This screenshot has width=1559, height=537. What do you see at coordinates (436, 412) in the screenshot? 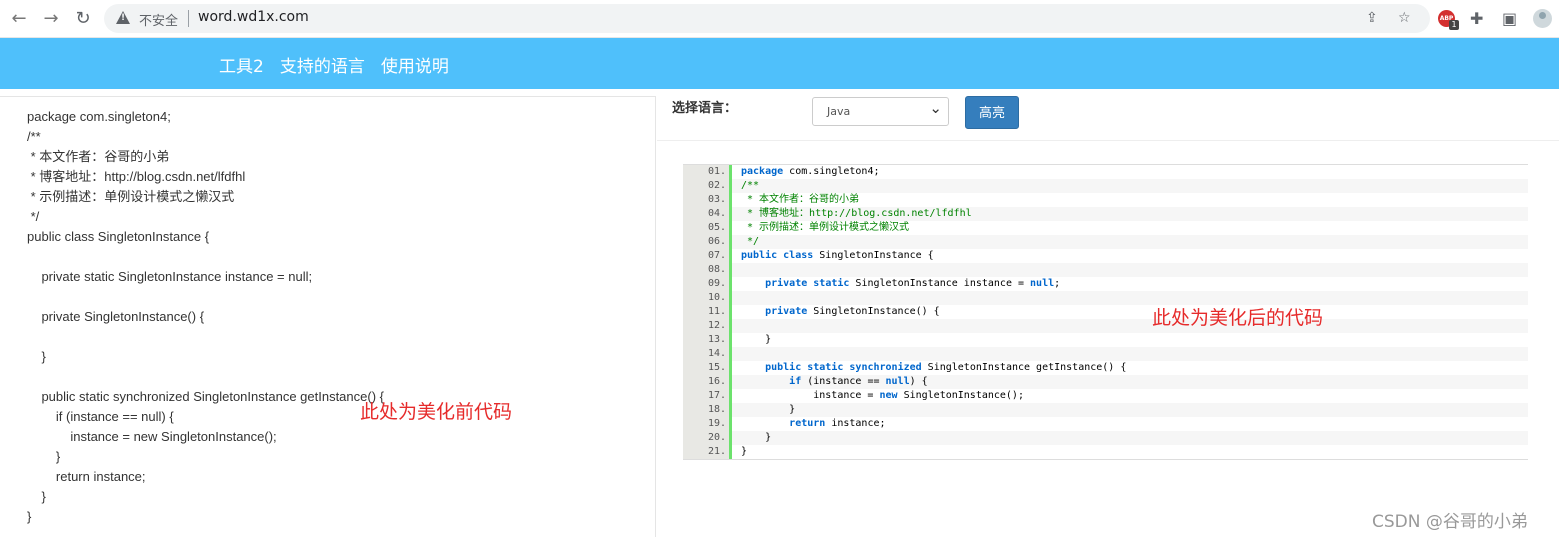
I see `before-annotation: 此处为美化前代码` at bounding box center [436, 412].